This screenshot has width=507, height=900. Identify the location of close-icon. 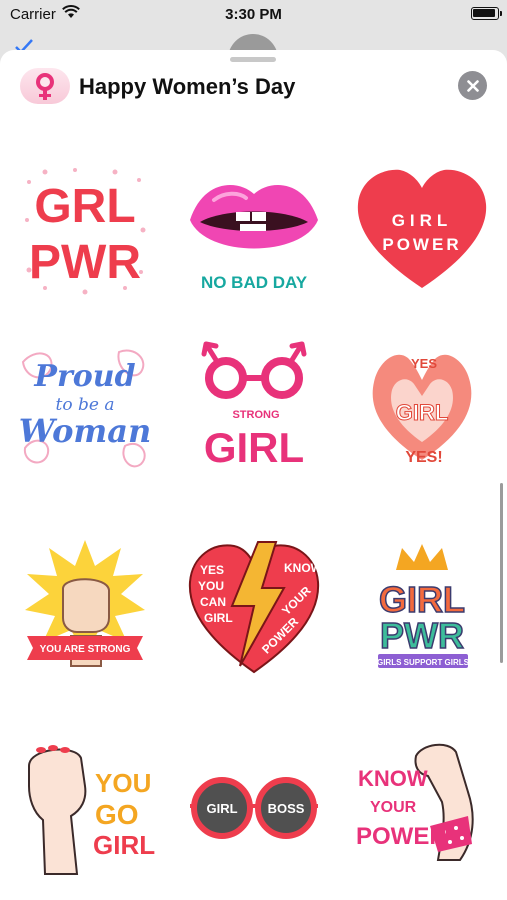
(472, 85).